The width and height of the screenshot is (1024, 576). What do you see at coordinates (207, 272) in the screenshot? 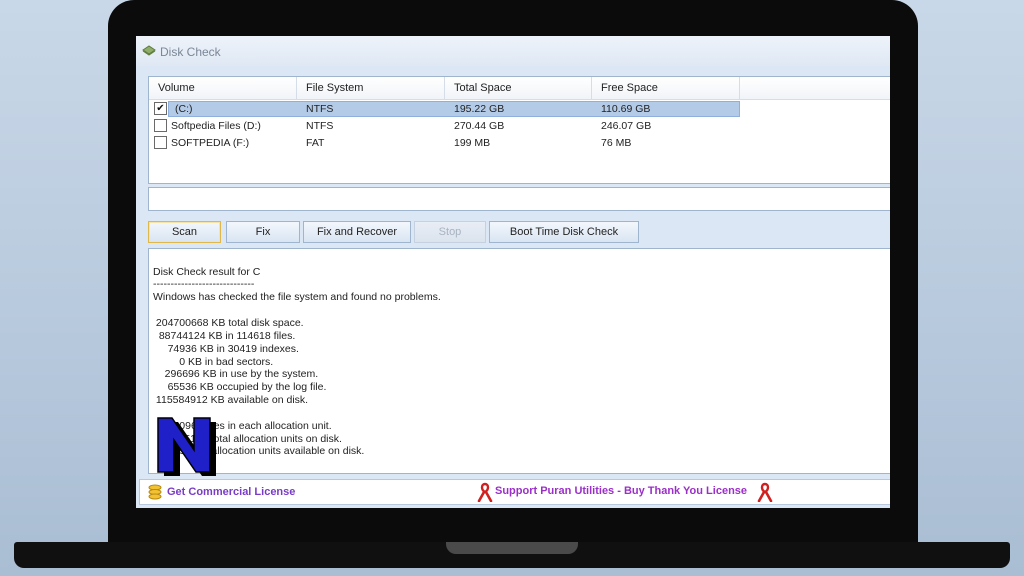
I see `result-line: Disk Check result for C` at bounding box center [207, 272].